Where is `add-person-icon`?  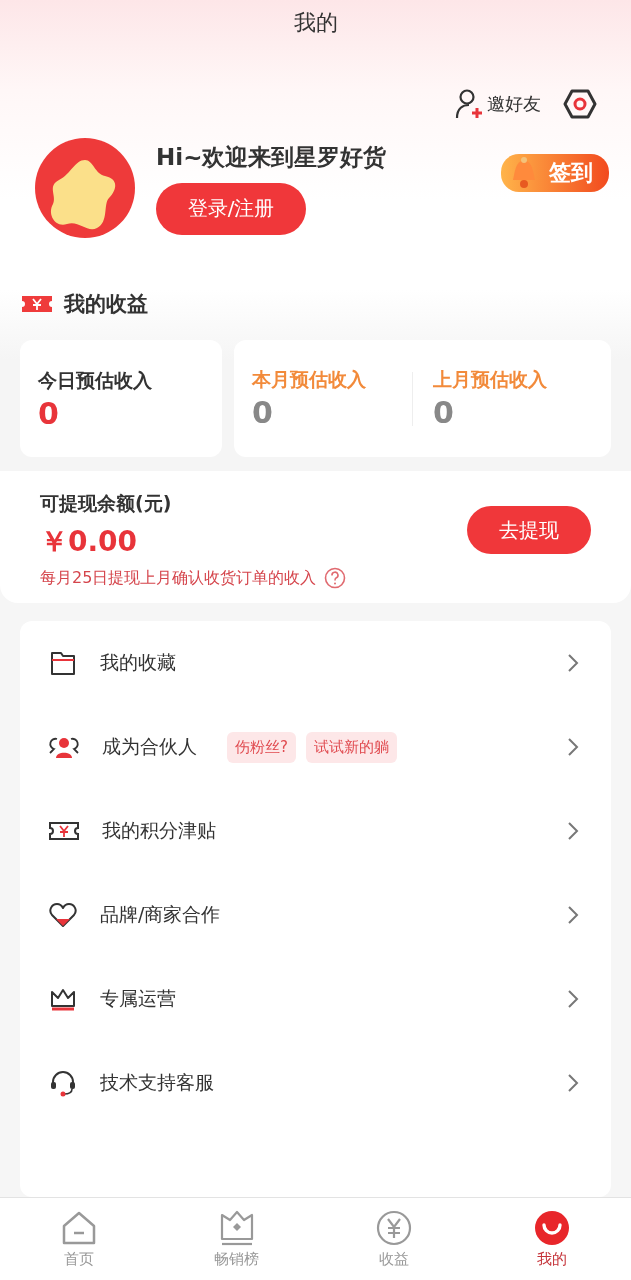
add-person-icon is located at coordinates (470, 104).